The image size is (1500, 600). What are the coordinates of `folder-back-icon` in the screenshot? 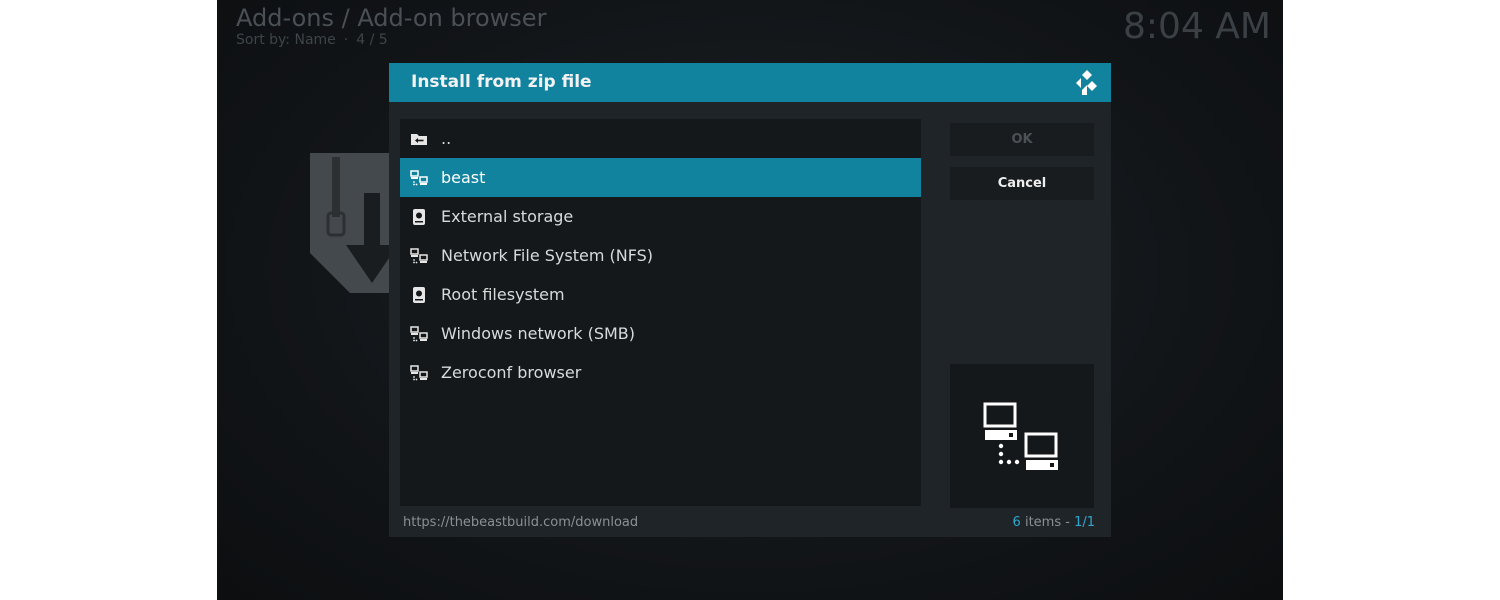 It's located at (419, 139).